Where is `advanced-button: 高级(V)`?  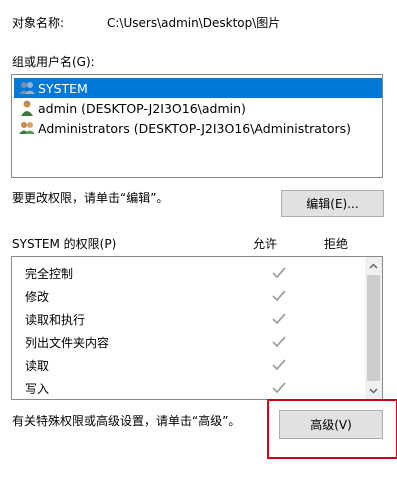 advanced-button: 高级(V) is located at coordinates (331, 424).